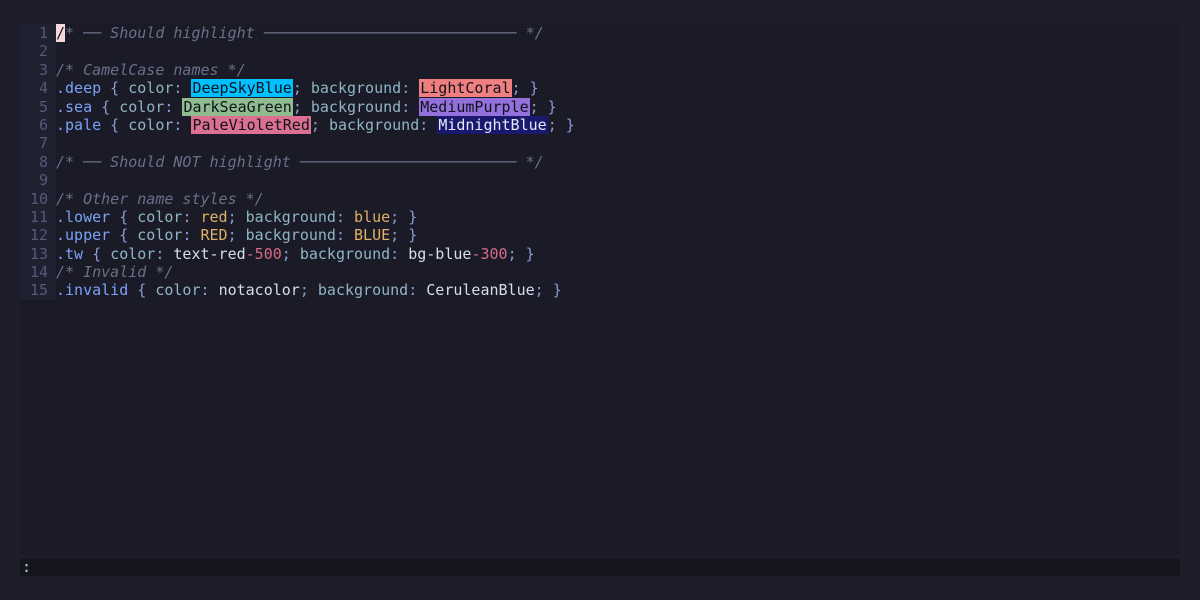 The image size is (1200, 600). I want to click on code-line: 7, so click(600, 143).